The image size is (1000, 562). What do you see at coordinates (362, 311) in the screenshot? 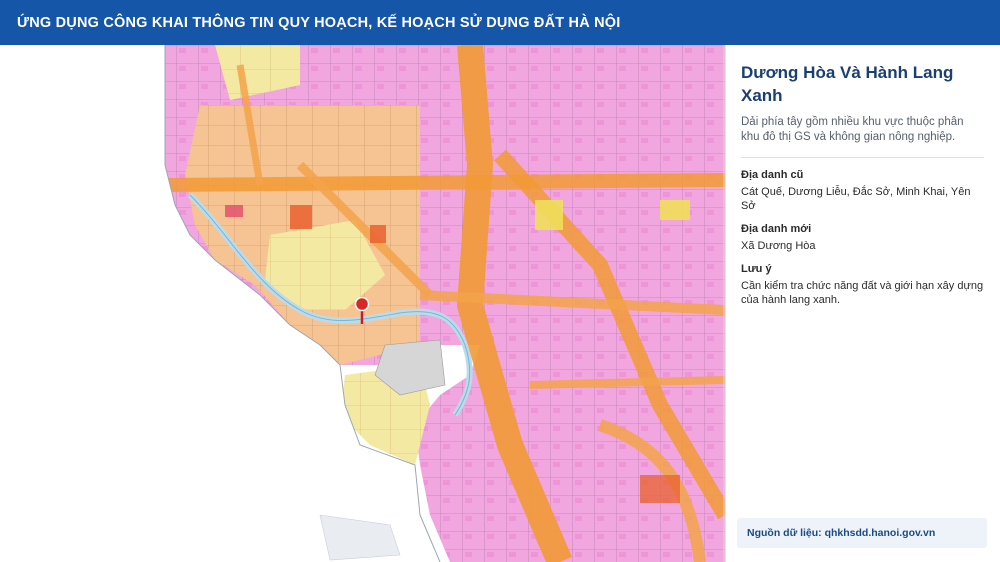
I see `location-pin-icon` at bounding box center [362, 311].